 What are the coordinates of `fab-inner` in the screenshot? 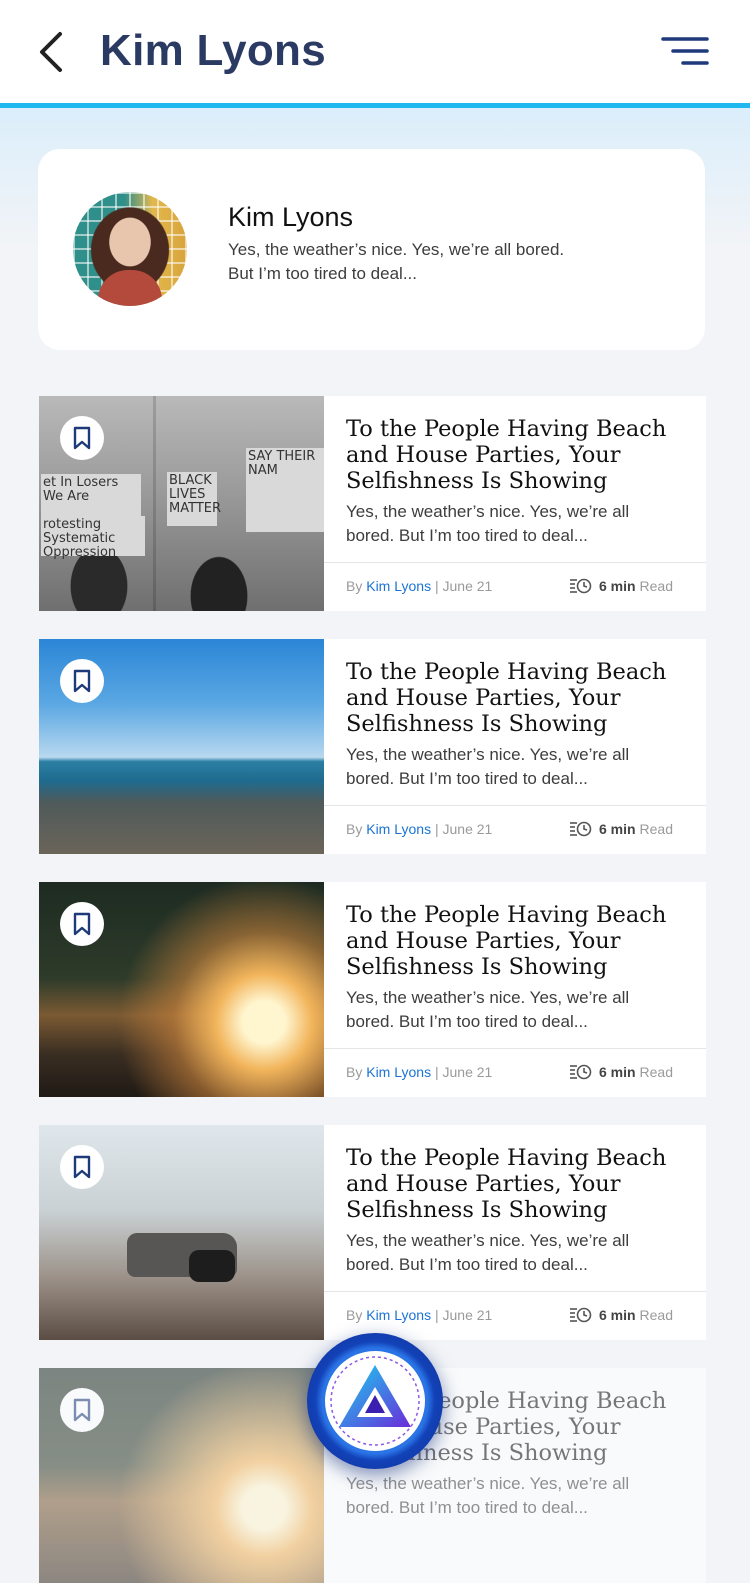 It's located at (375, 1401).